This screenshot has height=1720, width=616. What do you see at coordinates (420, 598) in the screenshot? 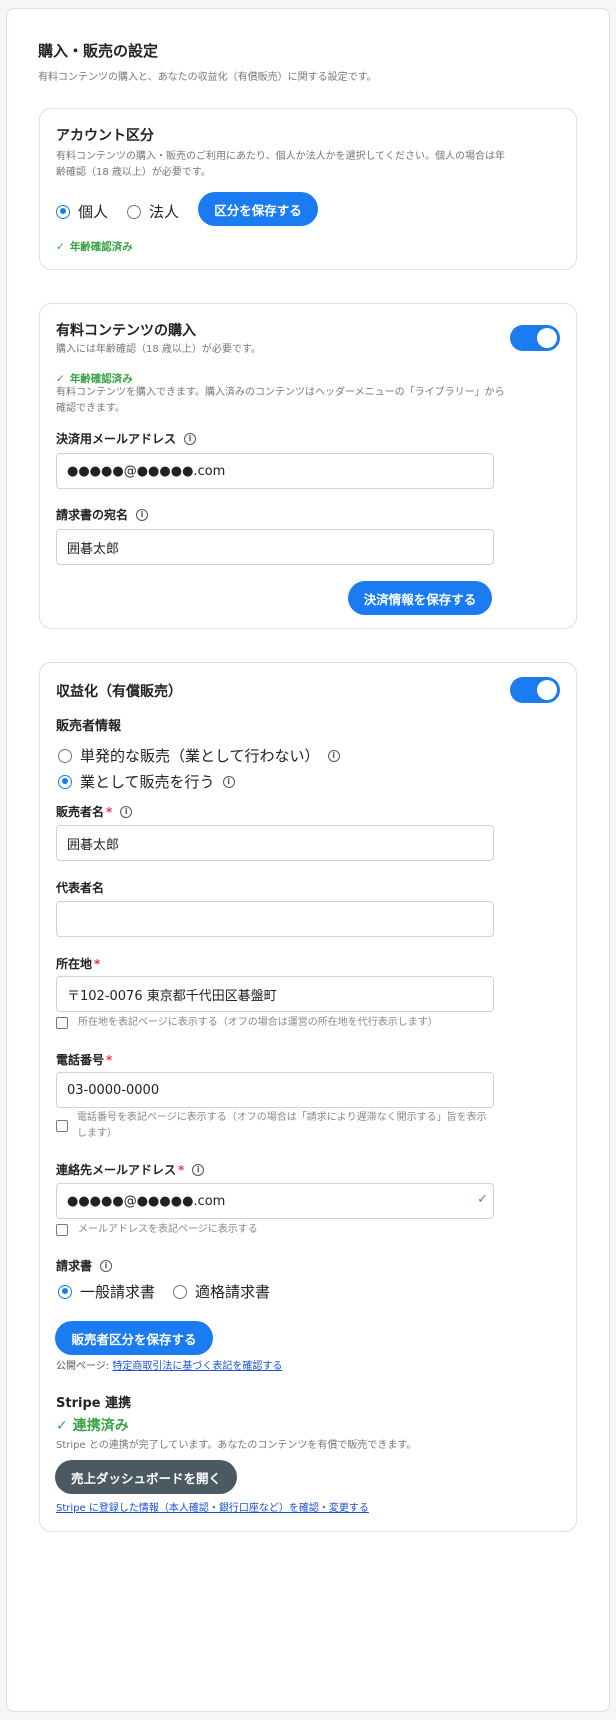
I see `save-payment-button: 決済情報を保存する` at bounding box center [420, 598].